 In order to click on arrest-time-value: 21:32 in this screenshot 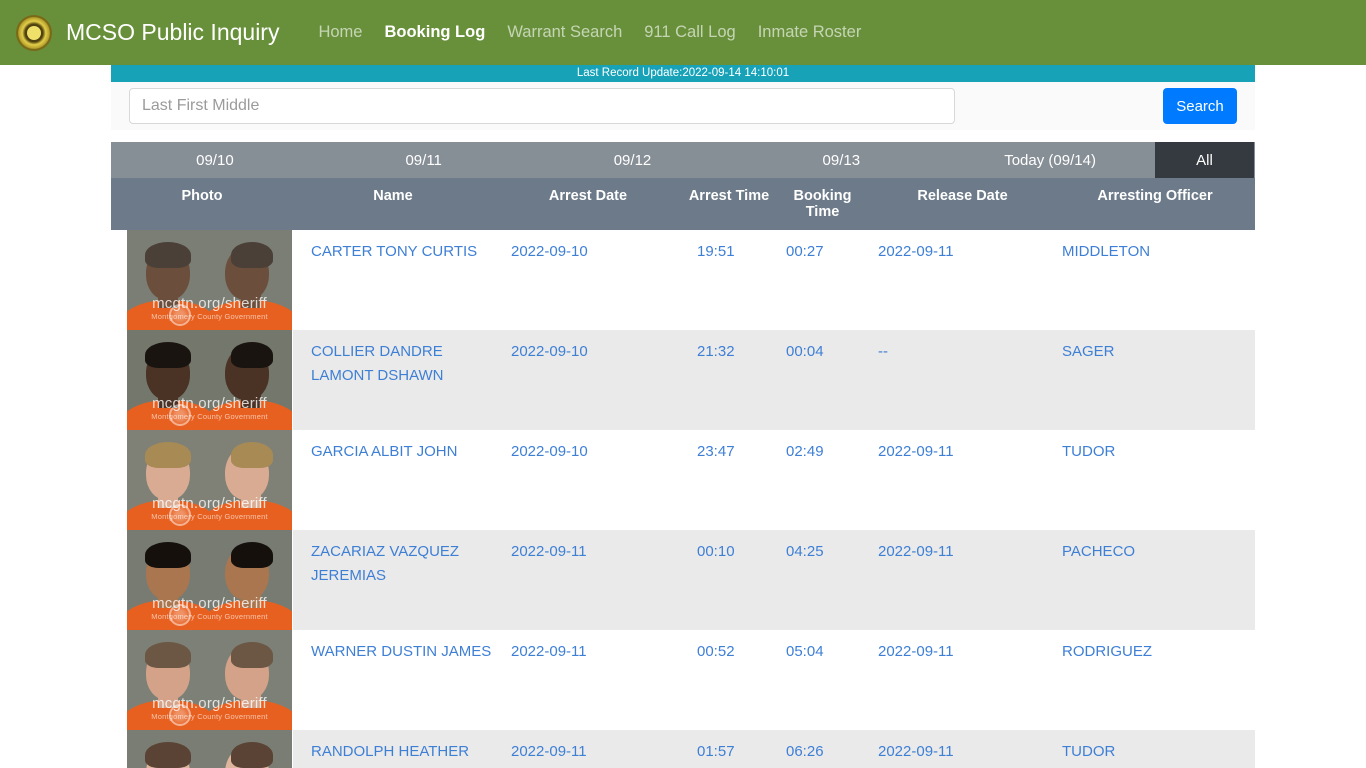, I will do `click(716, 351)`.